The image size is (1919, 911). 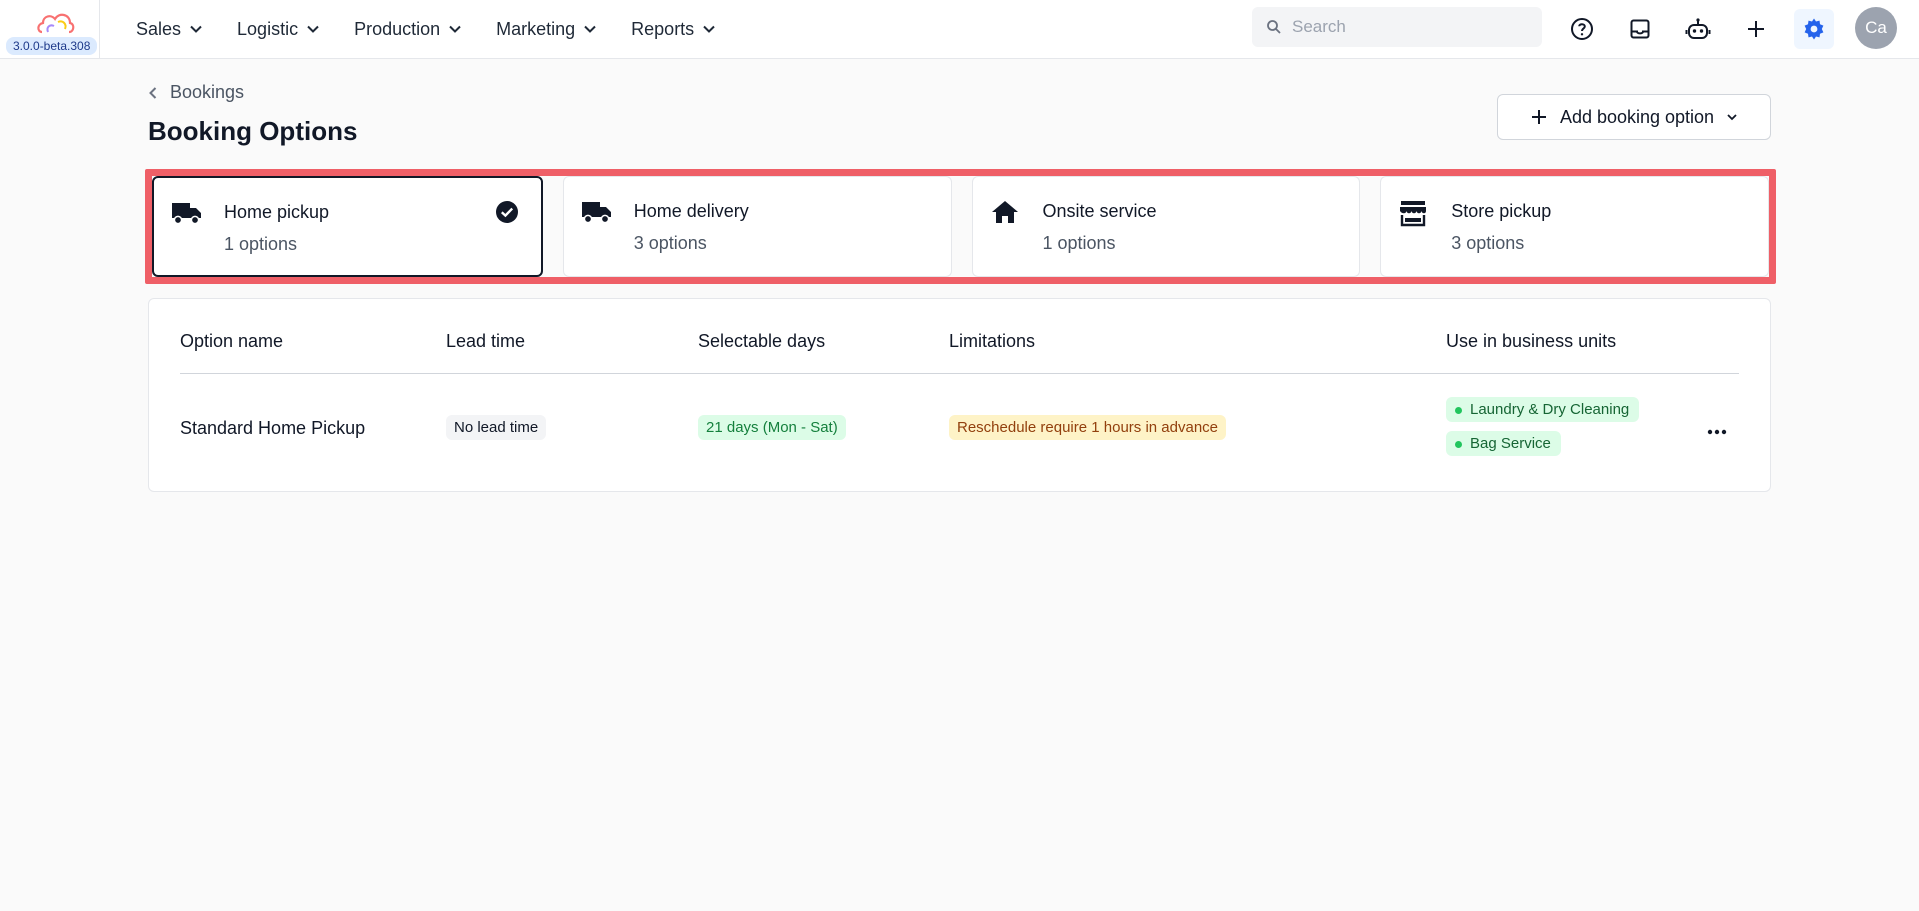 I want to click on more-horizontal-icon, so click(x=1717, y=432).